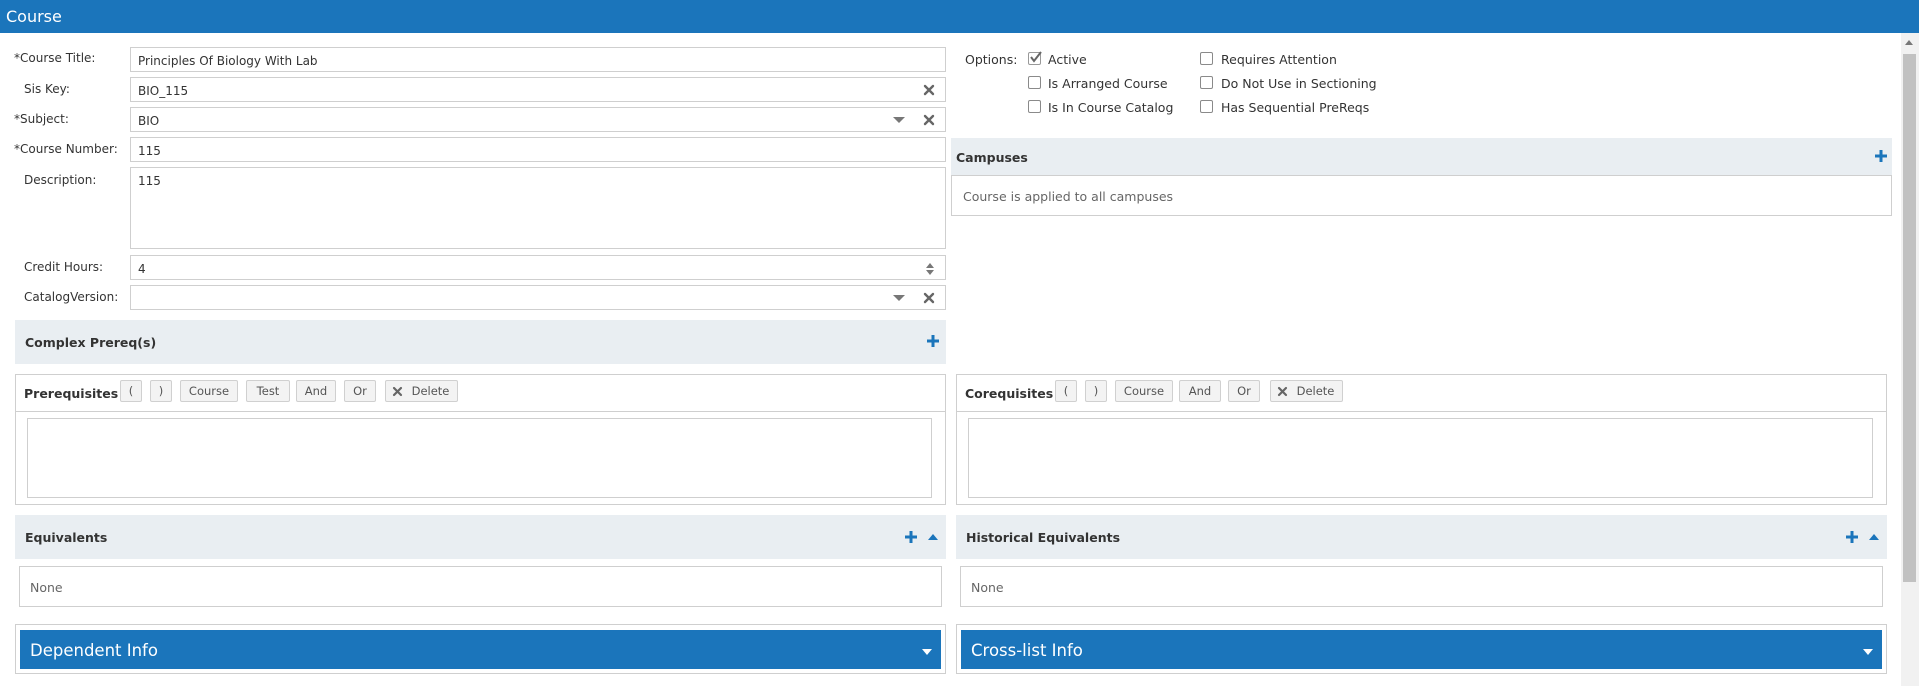 This screenshot has height=686, width=1919. Describe the element at coordinates (899, 298) in the screenshot. I see `catalog-version-dropdown-caret-down-icon` at that location.